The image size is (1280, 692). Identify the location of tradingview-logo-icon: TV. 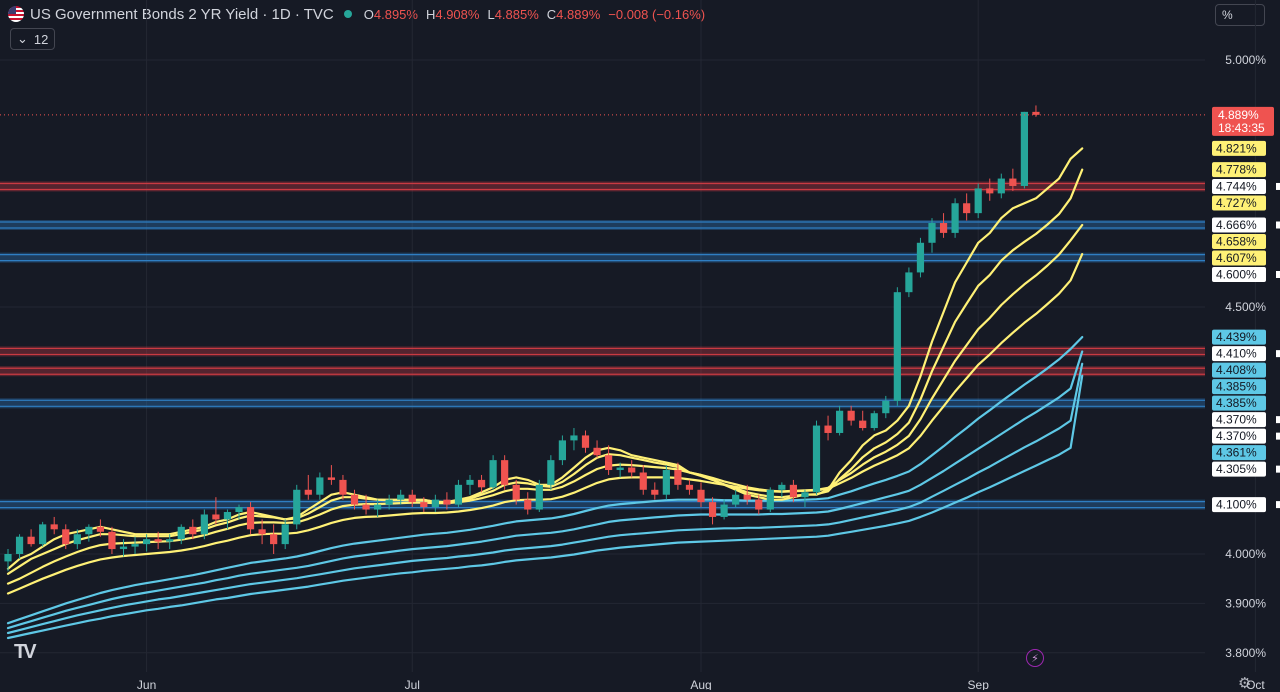
(25, 652).